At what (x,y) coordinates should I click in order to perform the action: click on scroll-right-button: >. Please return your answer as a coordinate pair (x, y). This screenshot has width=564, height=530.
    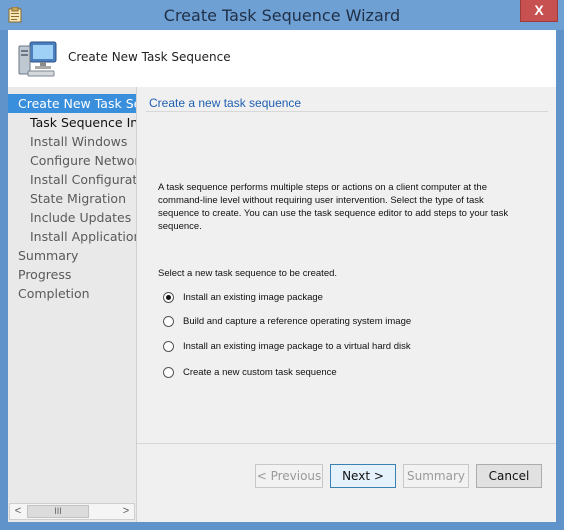
    Looking at the image, I should click on (126, 511).